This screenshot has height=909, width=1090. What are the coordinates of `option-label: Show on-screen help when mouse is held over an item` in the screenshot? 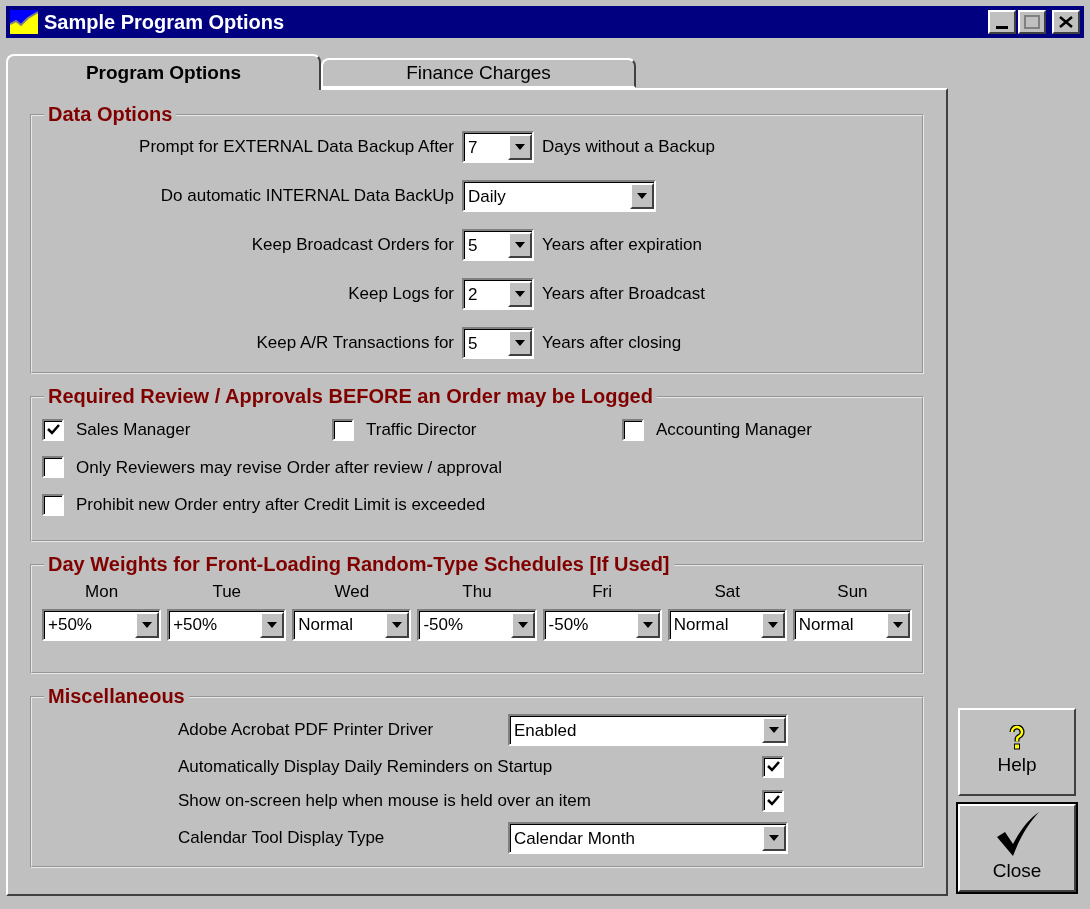 It's located at (385, 801).